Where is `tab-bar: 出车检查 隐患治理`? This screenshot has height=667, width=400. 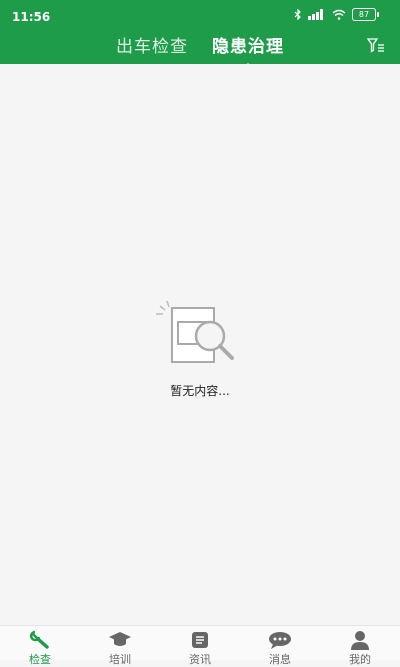
tab-bar: 出车检查 隐患治理 is located at coordinates (200, 51).